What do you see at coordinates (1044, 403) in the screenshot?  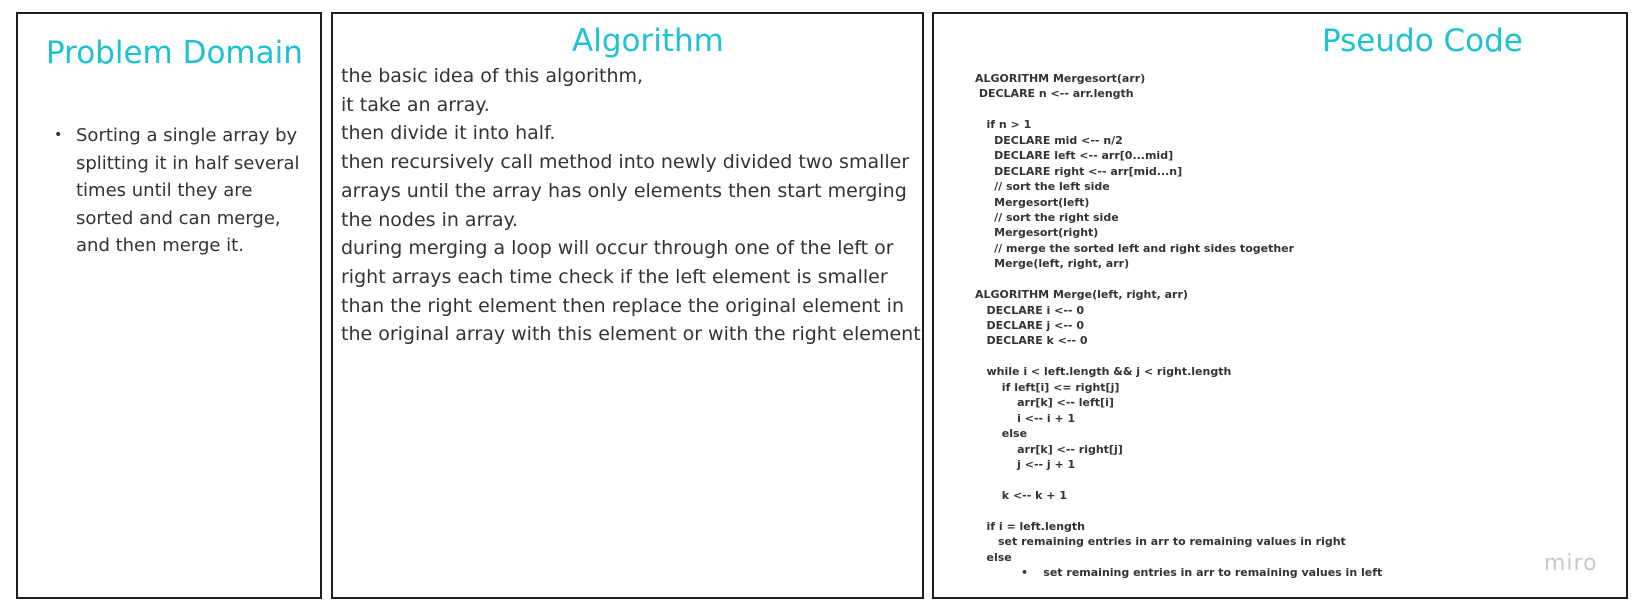 I see `code-line: arr[k] <-- left[i]` at bounding box center [1044, 403].